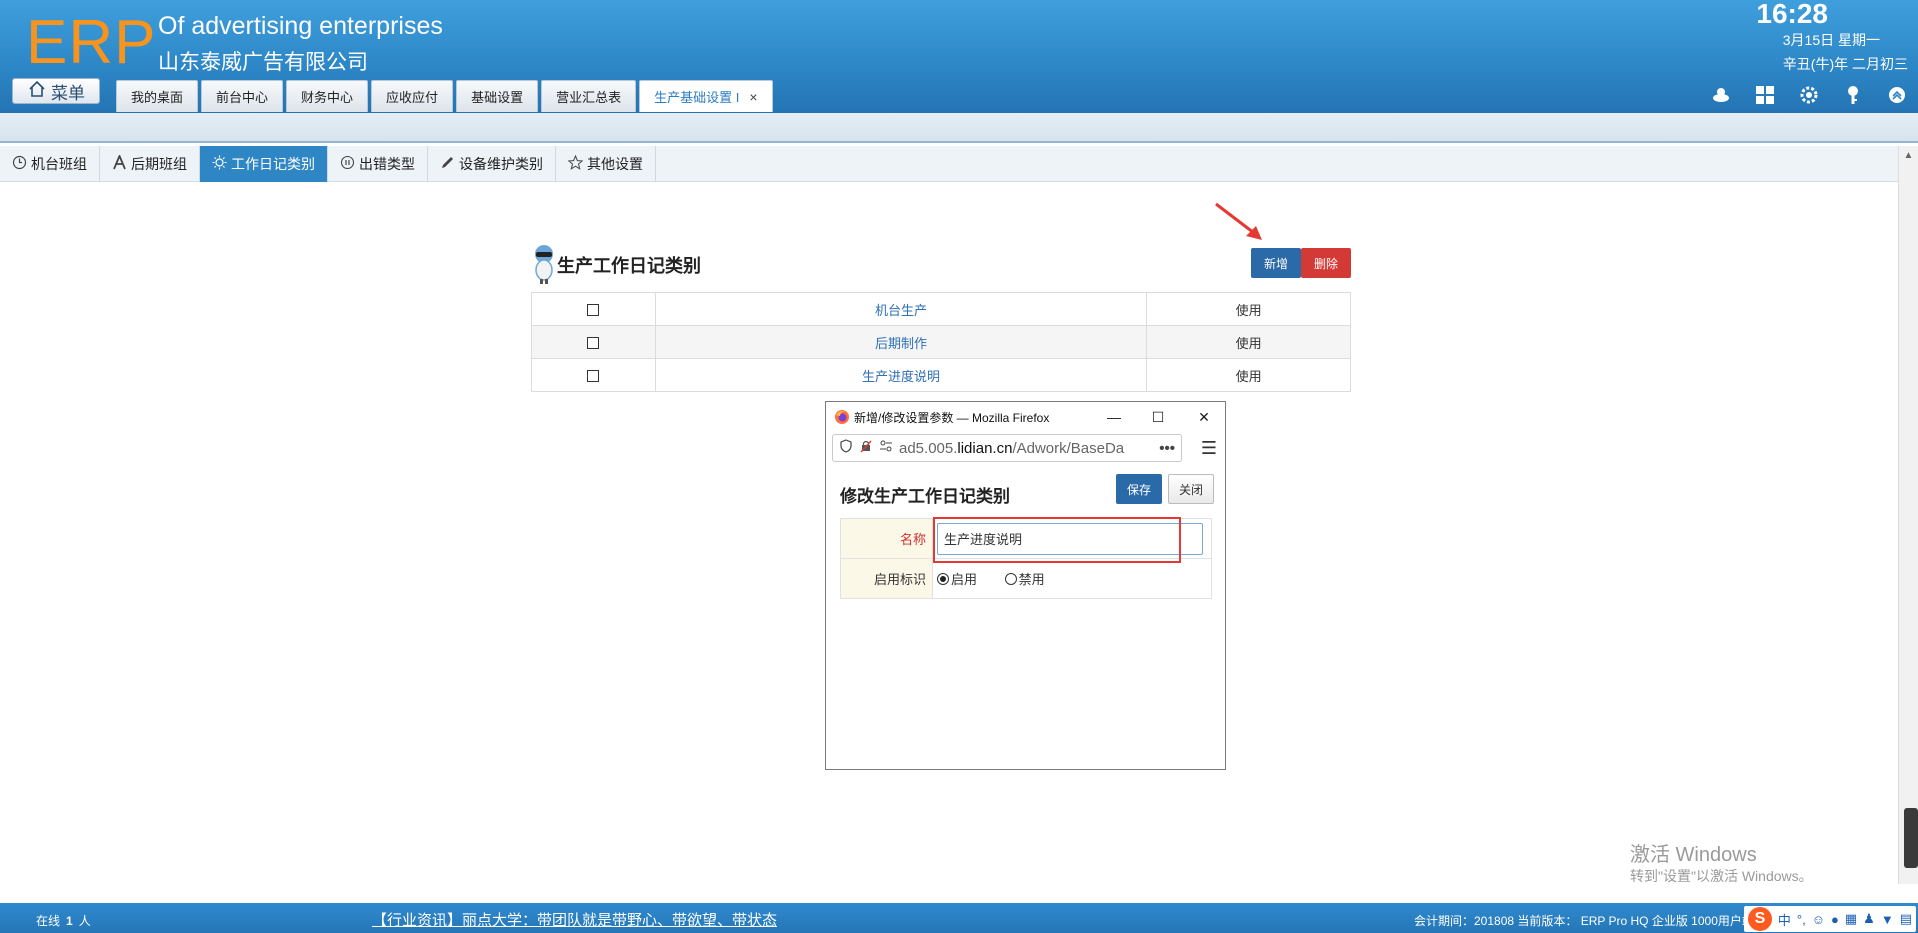  What do you see at coordinates (959, 128) in the screenshot?
I see `sub-header-strip` at bounding box center [959, 128].